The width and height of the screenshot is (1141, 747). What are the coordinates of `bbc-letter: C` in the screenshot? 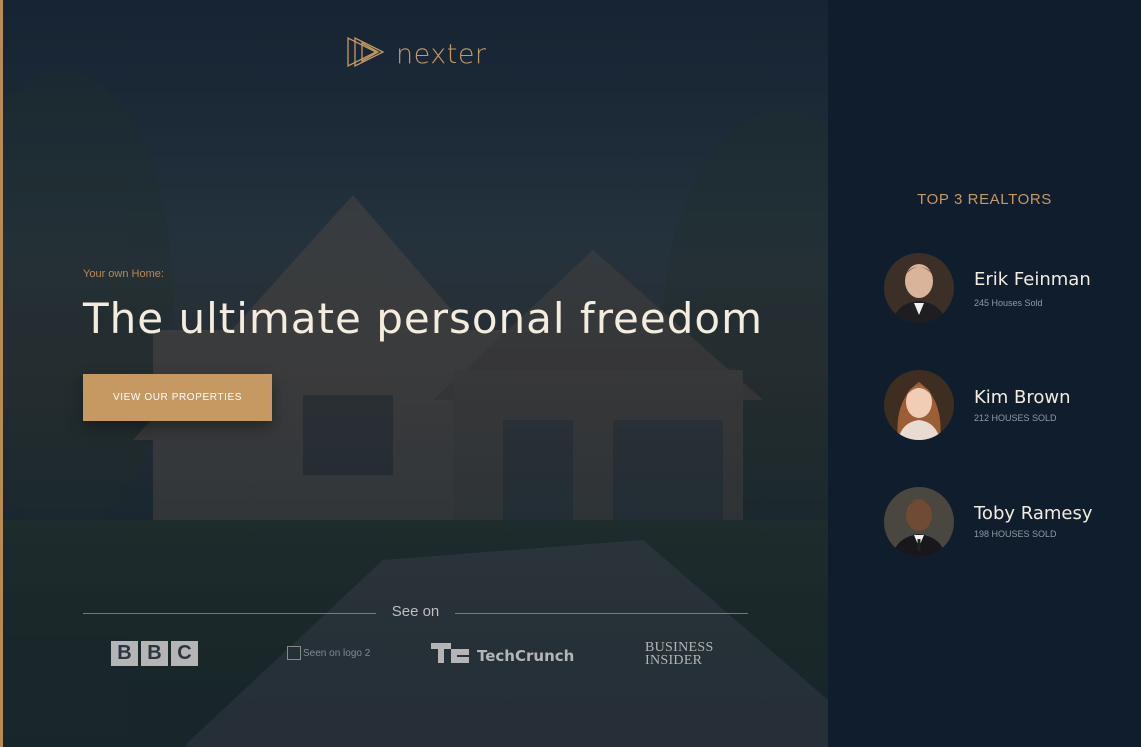 It's located at (184, 653).